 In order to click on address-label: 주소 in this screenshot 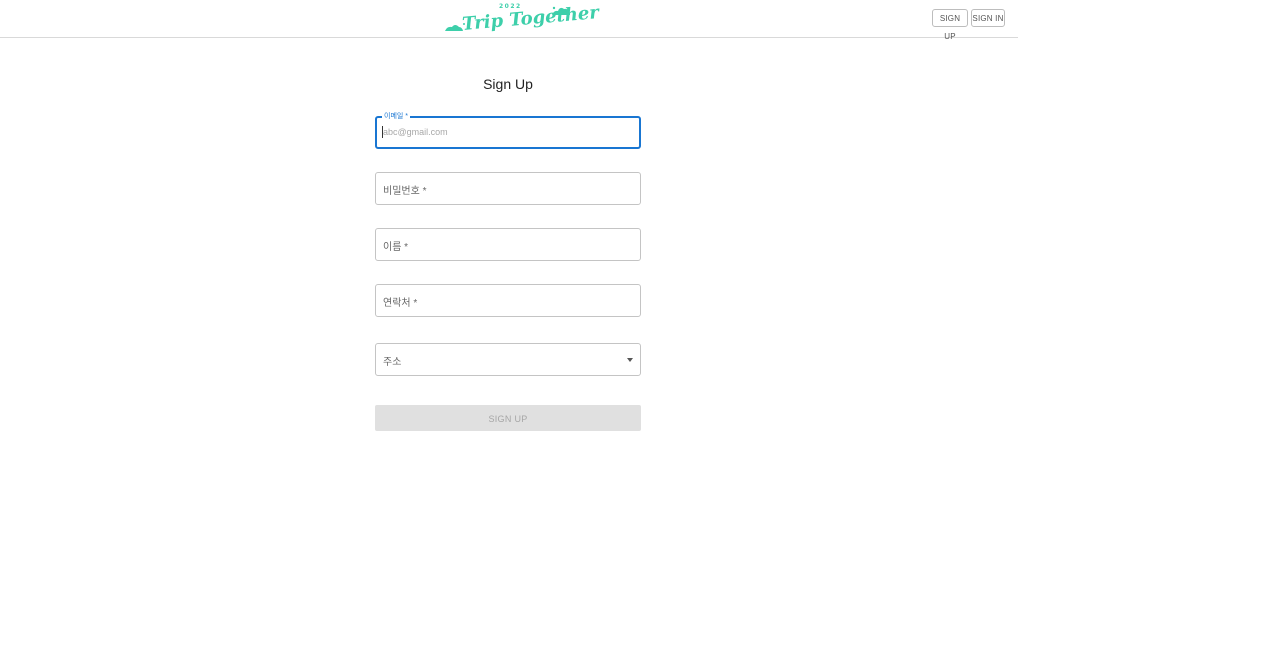, I will do `click(392, 360)`.